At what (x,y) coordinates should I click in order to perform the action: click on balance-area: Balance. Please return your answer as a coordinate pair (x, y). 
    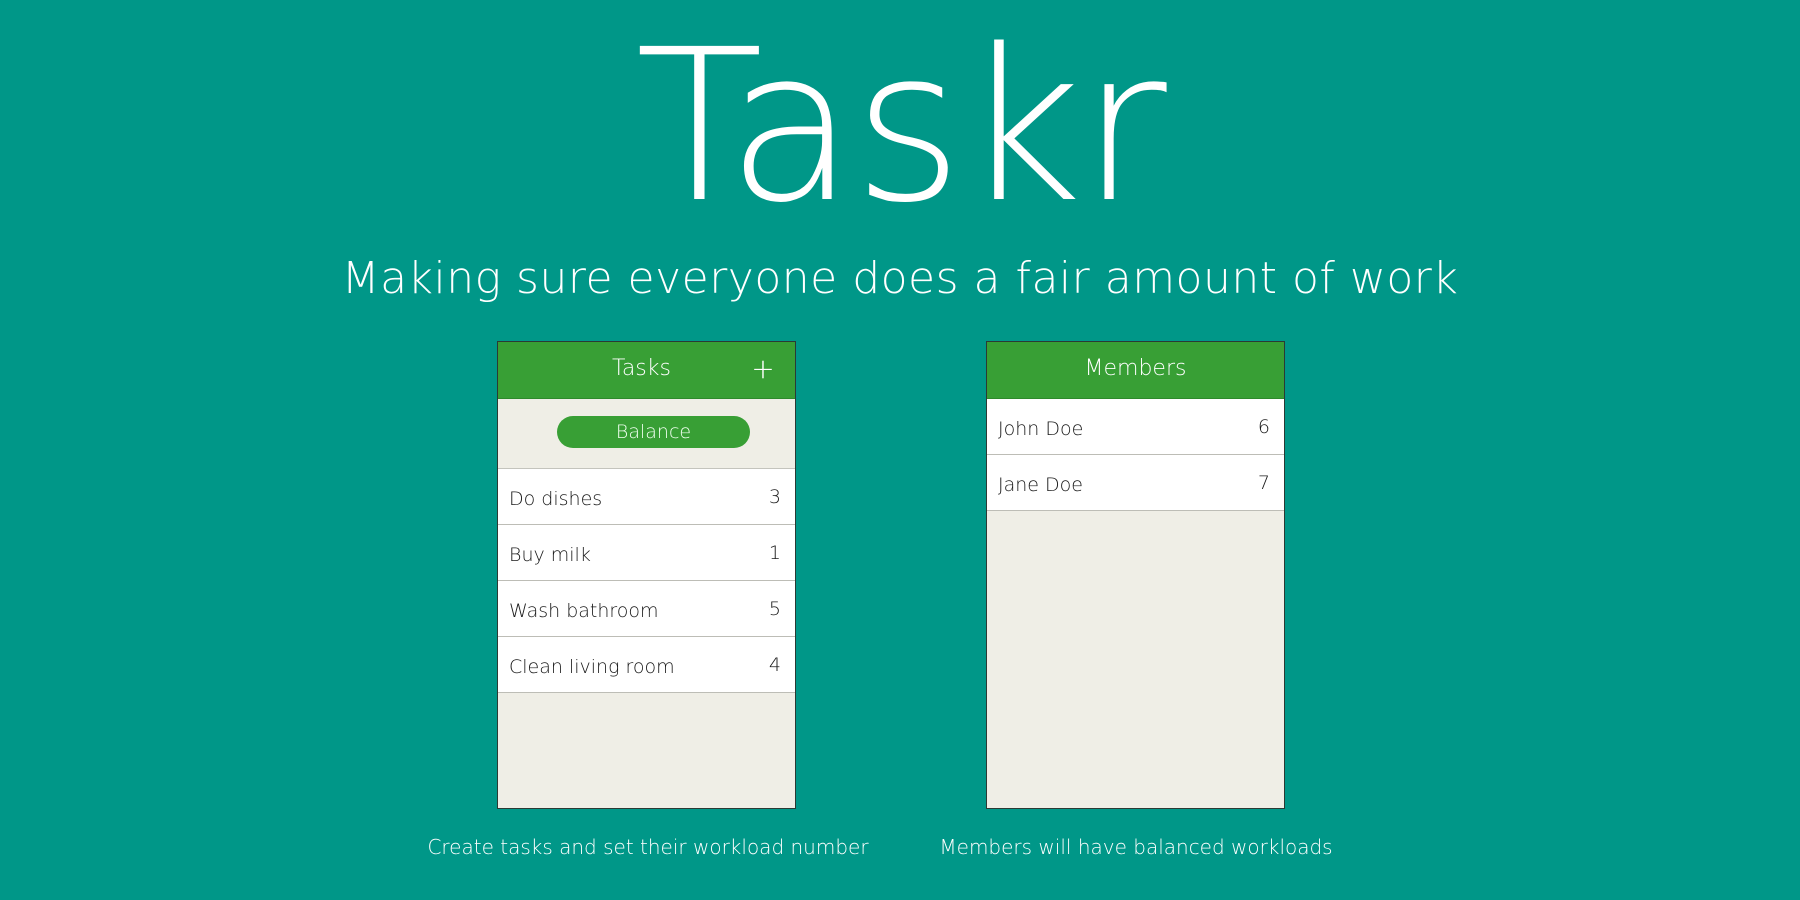
    Looking at the image, I should click on (646, 434).